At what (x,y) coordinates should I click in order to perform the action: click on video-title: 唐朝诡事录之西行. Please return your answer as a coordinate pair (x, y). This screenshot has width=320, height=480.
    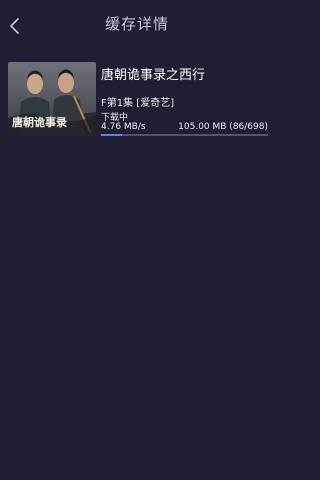
    Looking at the image, I should click on (153, 75).